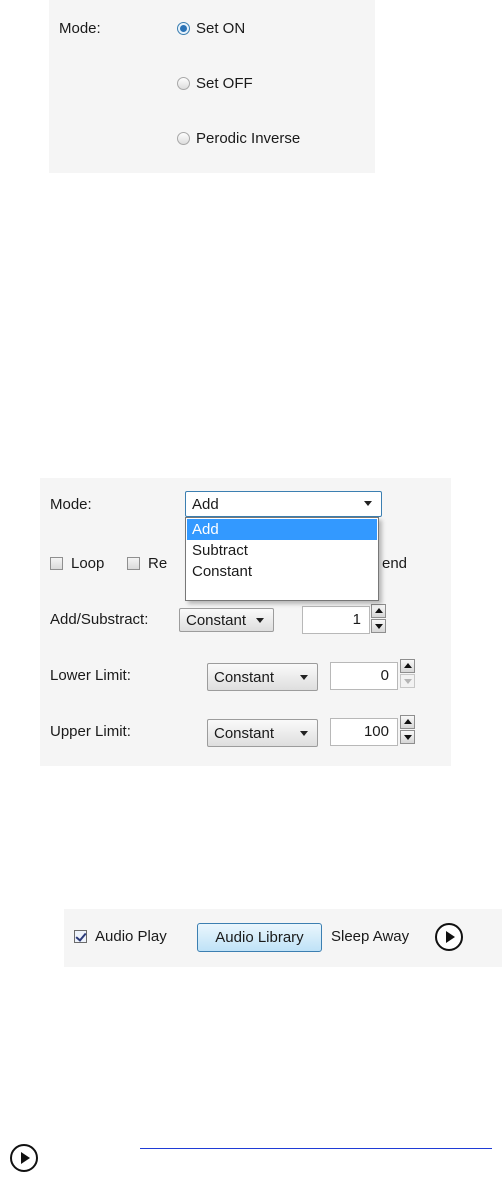 Image resolution: width=502 pixels, height=1182 pixels. I want to click on audio-library-button: Audio Library, so click(259, 937).